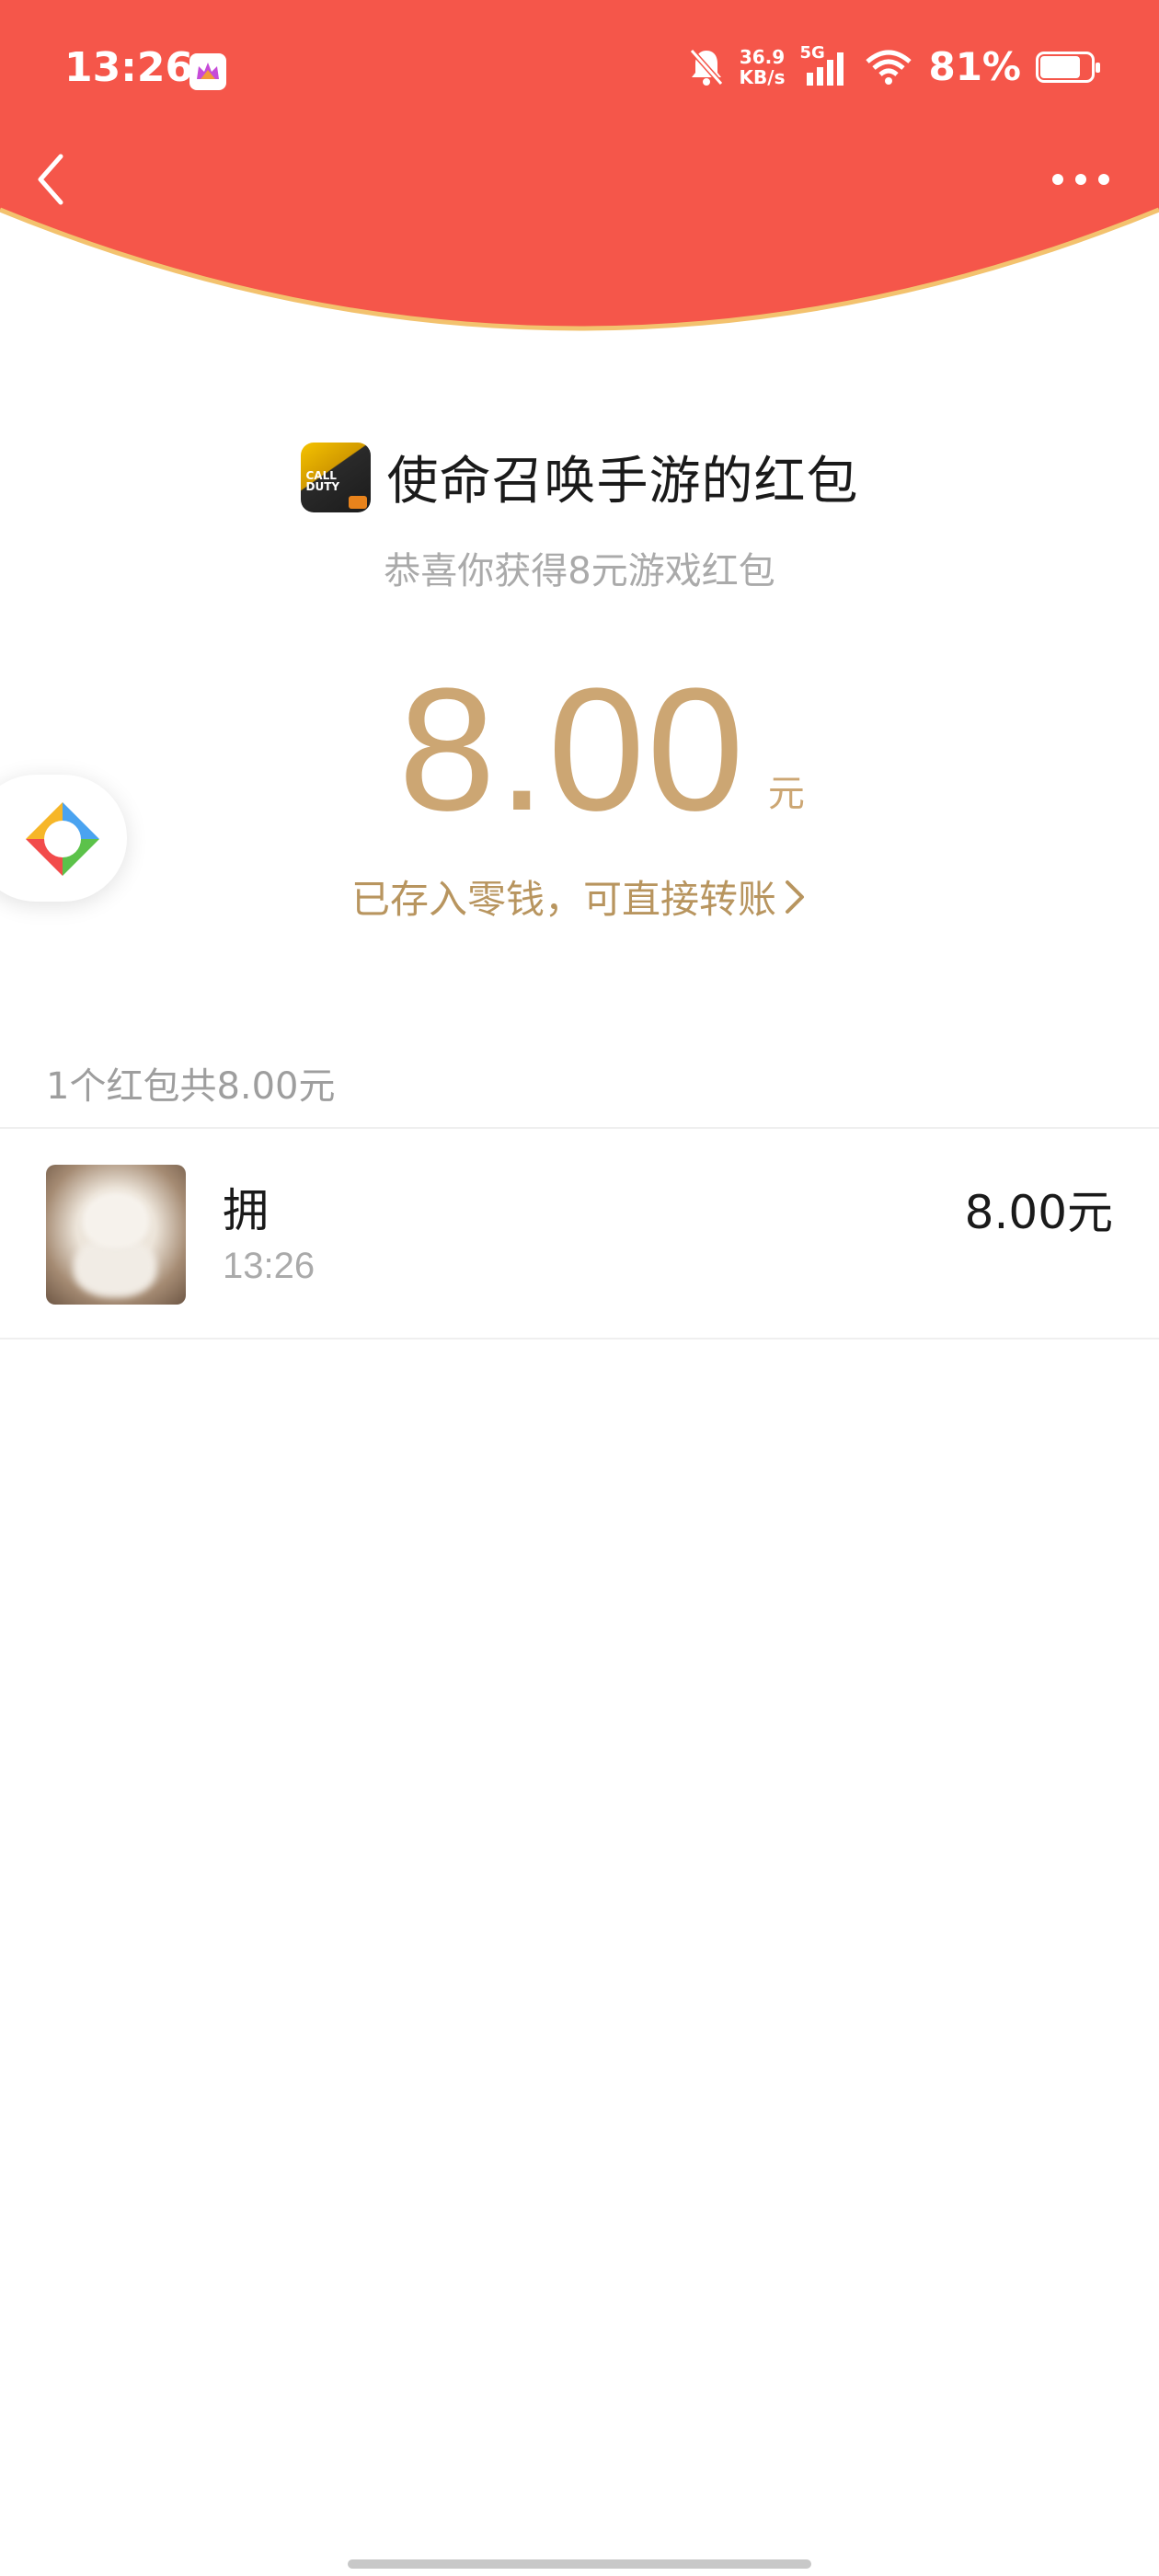 Image resolution: width=1159 pixels, height=2576 pixels. What do you see at coordinates (246, 1210) in the screenshot?
I see `record-name: 拥` at bounding box center [246, 1210].